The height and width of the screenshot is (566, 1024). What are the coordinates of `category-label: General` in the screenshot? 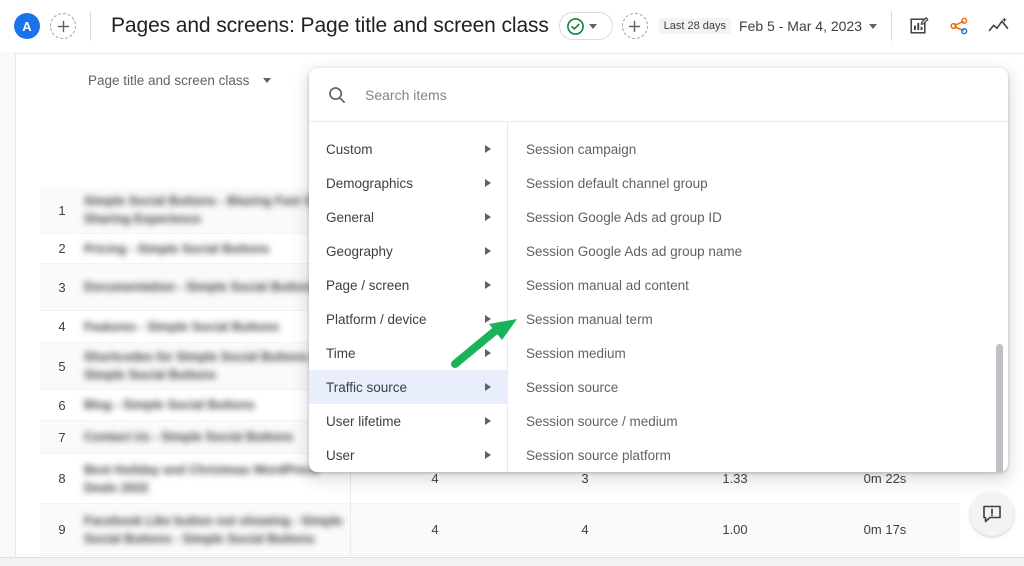 It's located at (350, 217).